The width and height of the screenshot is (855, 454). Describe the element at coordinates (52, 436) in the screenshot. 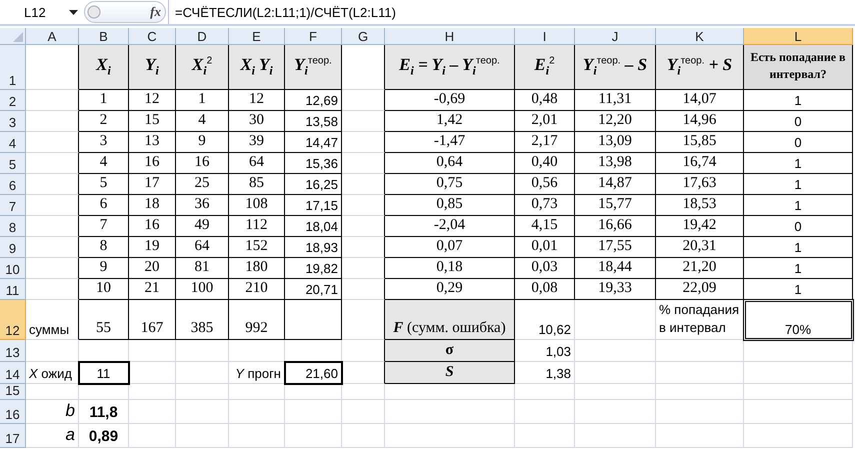

I see `table-cell: a` at that location.